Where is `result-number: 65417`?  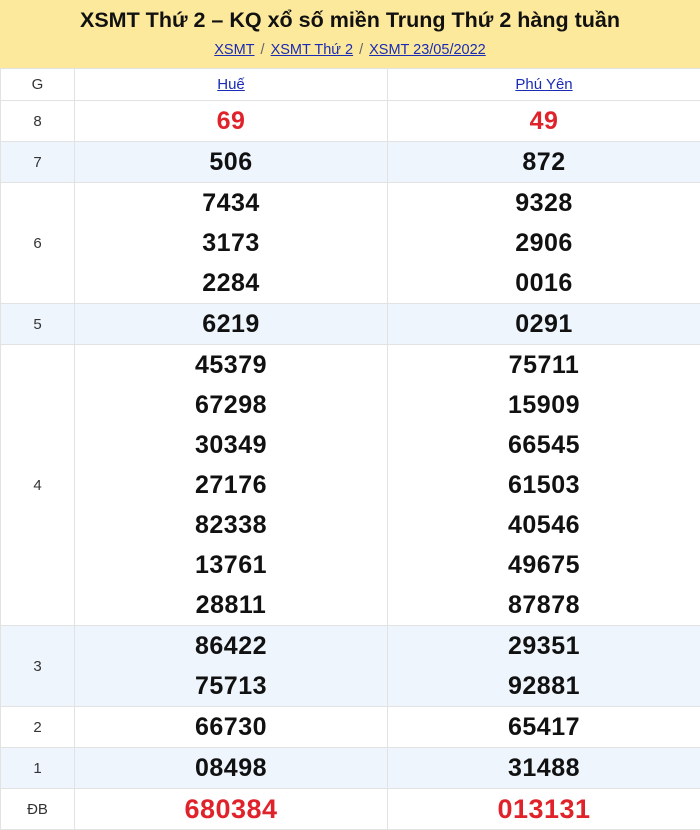 result-number: 65417 is located at coordinates (544, 727).